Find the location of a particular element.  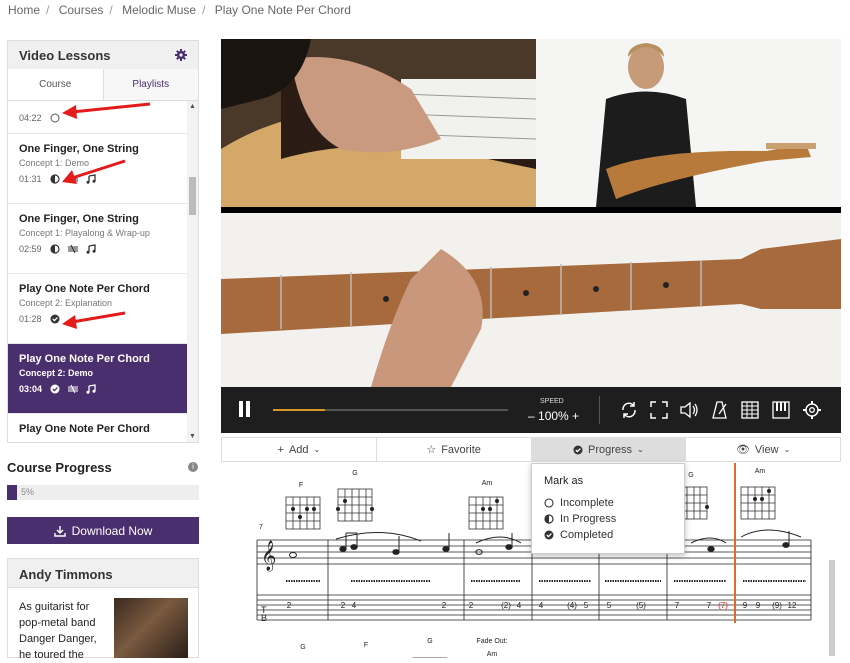

gear-icon is located at coordinates (181, 55).